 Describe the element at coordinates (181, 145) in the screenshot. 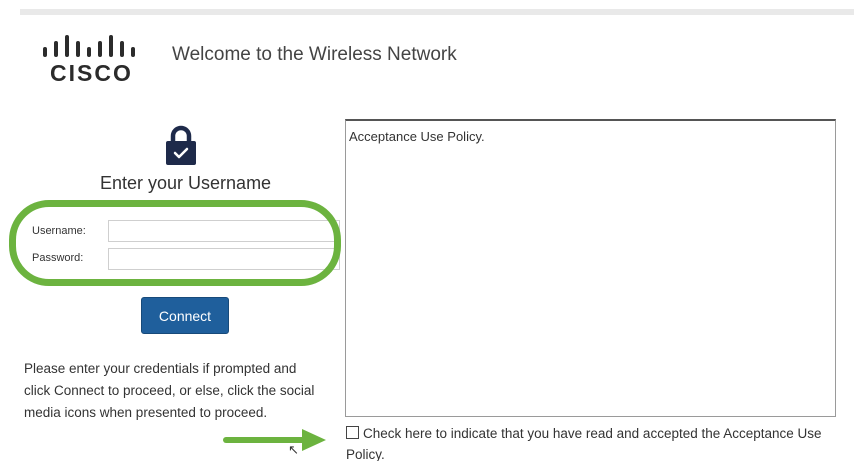

I see `lock-icon` at that location.